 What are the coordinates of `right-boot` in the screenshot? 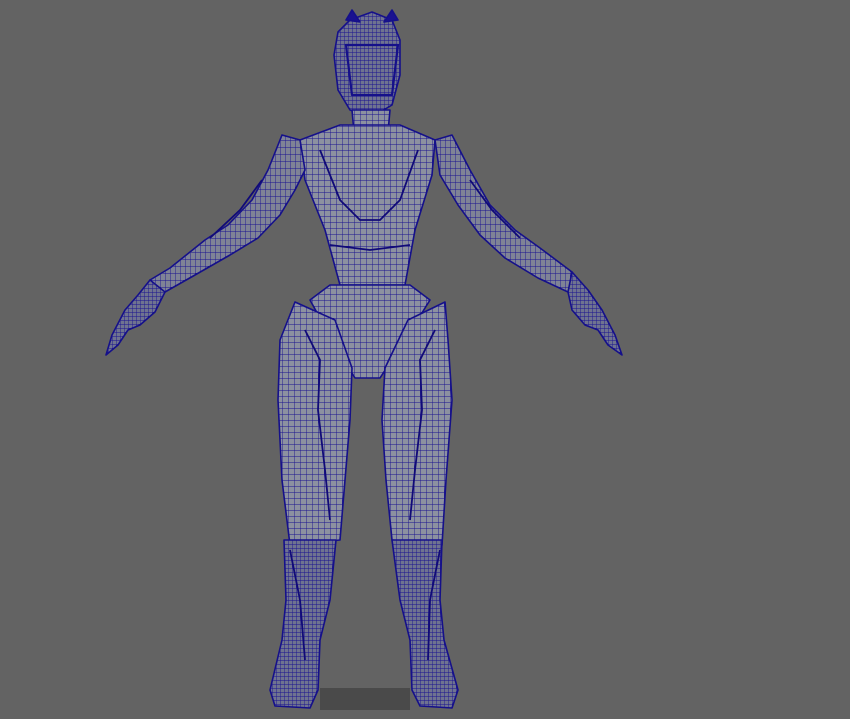 It's located at (425, 624).